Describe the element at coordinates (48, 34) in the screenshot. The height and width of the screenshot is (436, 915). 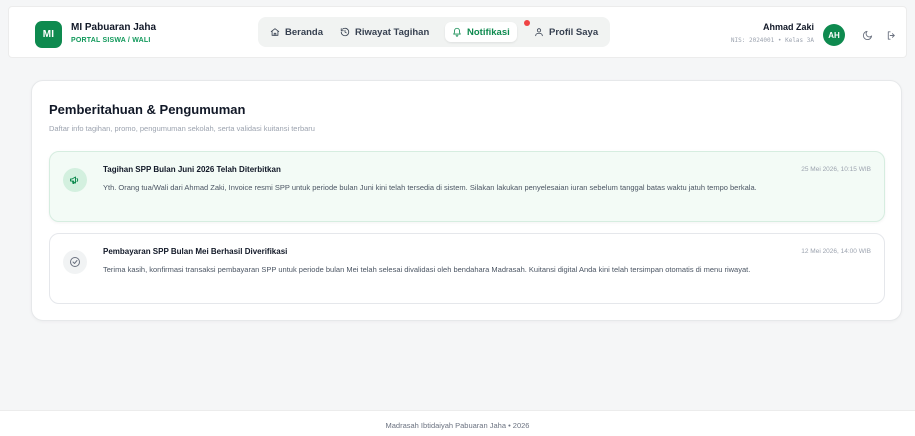
I see `school-logo: MI` at that location.